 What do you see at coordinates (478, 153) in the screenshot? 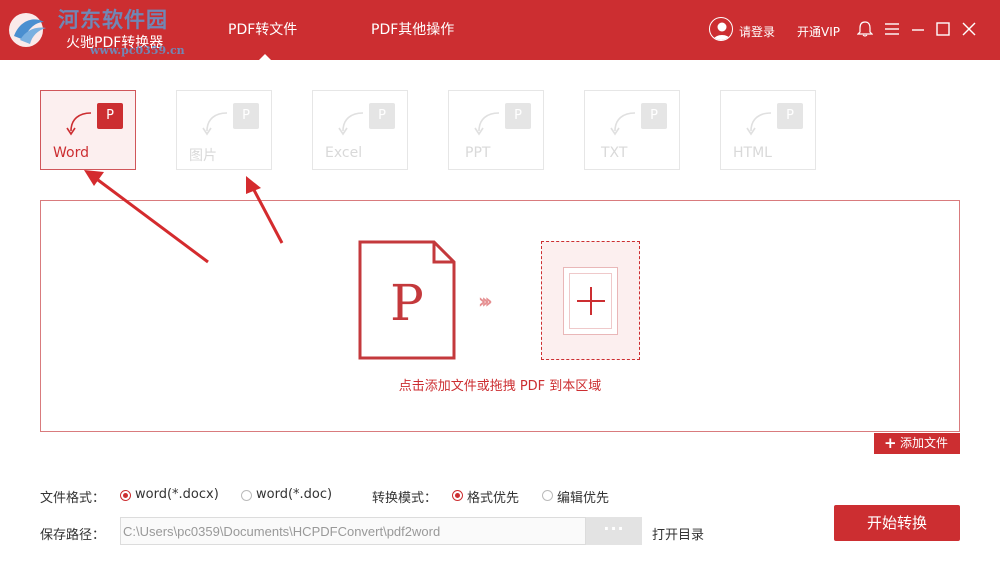
I see `format-label: PPT` at bounding box center [478, 153].